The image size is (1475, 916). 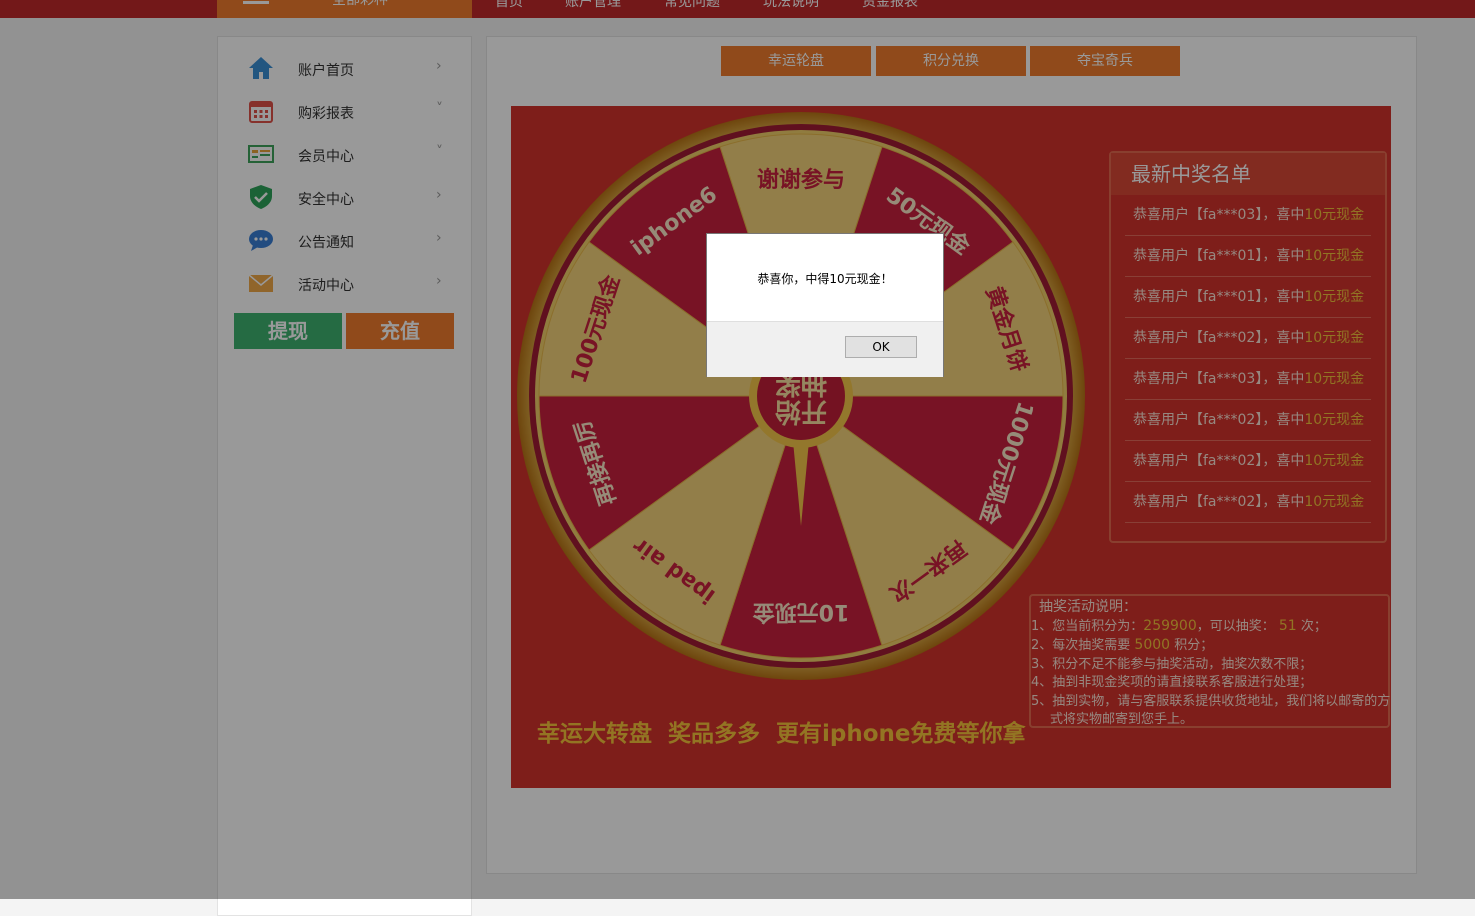 I want to click on alert-footer: OK, so click(x=825, y=349).